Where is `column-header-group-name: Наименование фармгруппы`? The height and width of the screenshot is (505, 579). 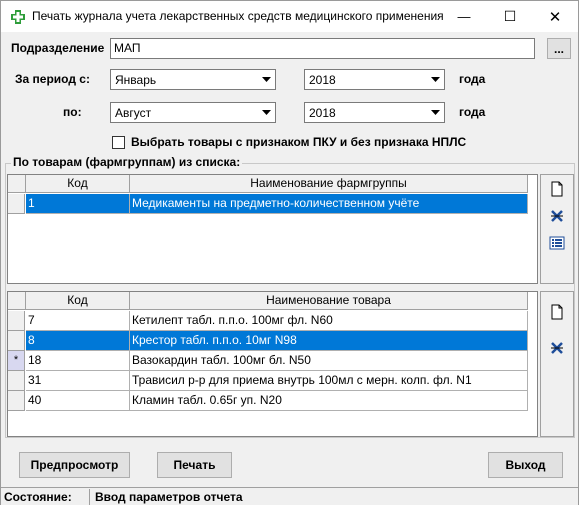 column-header-group-name: Наименование фармгруппы is located at coordinates (329, 184).